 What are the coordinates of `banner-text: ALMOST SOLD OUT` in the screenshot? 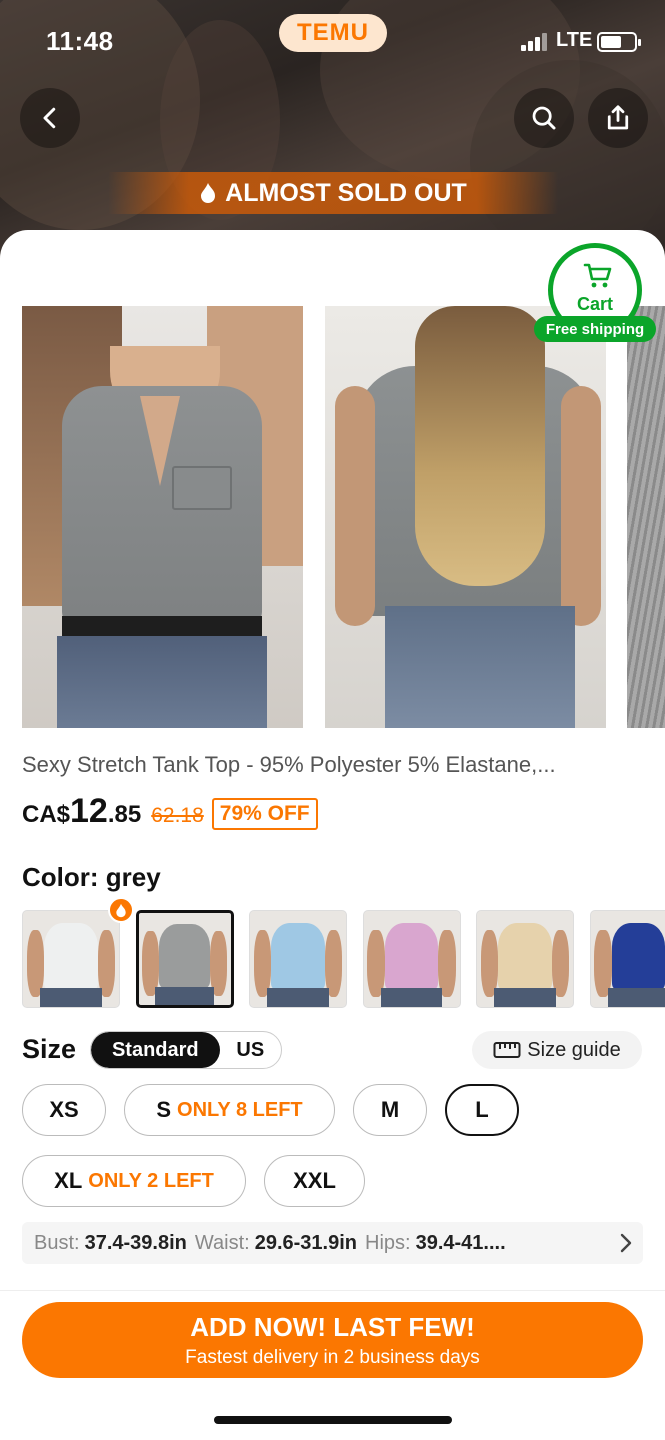 It's located at (346, 192).